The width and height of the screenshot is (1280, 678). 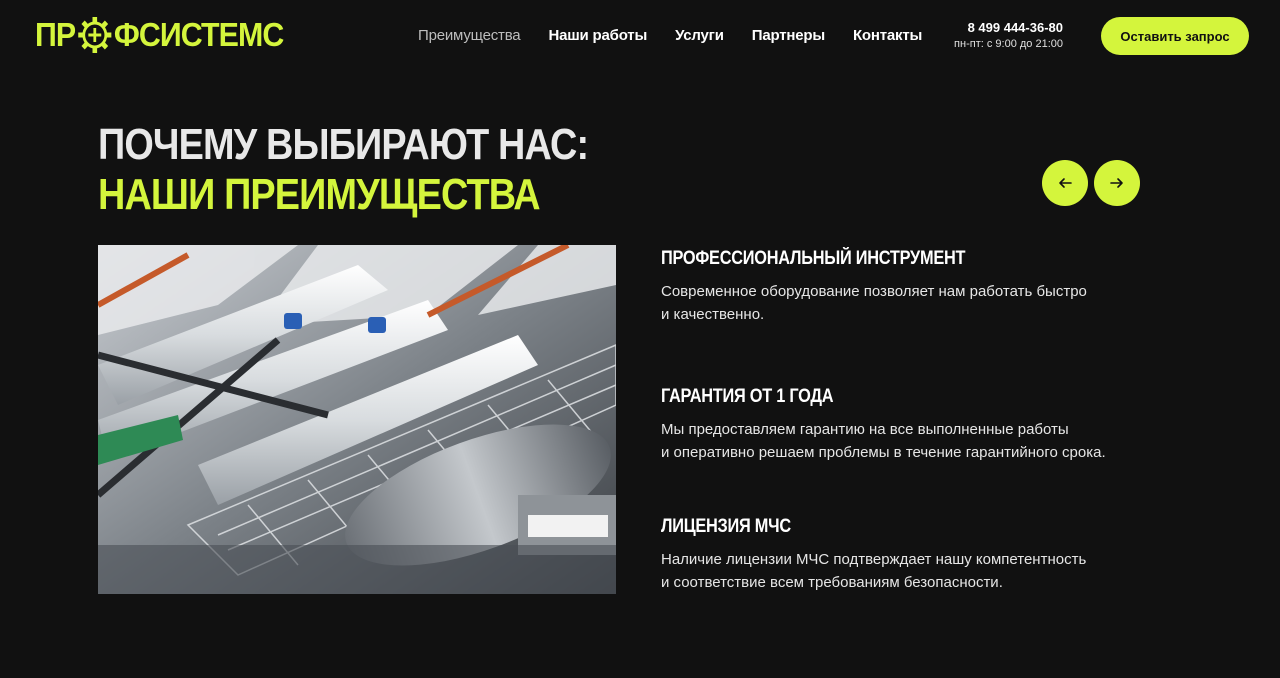 I want to click on nav-item-our-works: Наши работы, so click(x=597, y=35).